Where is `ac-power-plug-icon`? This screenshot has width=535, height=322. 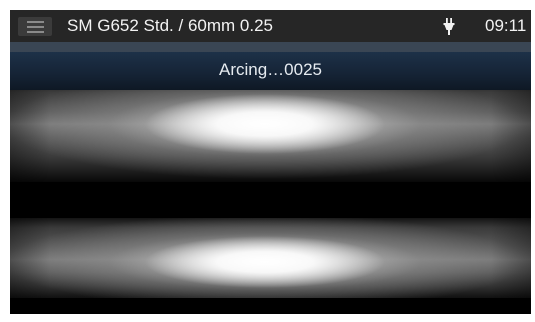
ac-power-plug-icon is located at coordinates (449, 26).